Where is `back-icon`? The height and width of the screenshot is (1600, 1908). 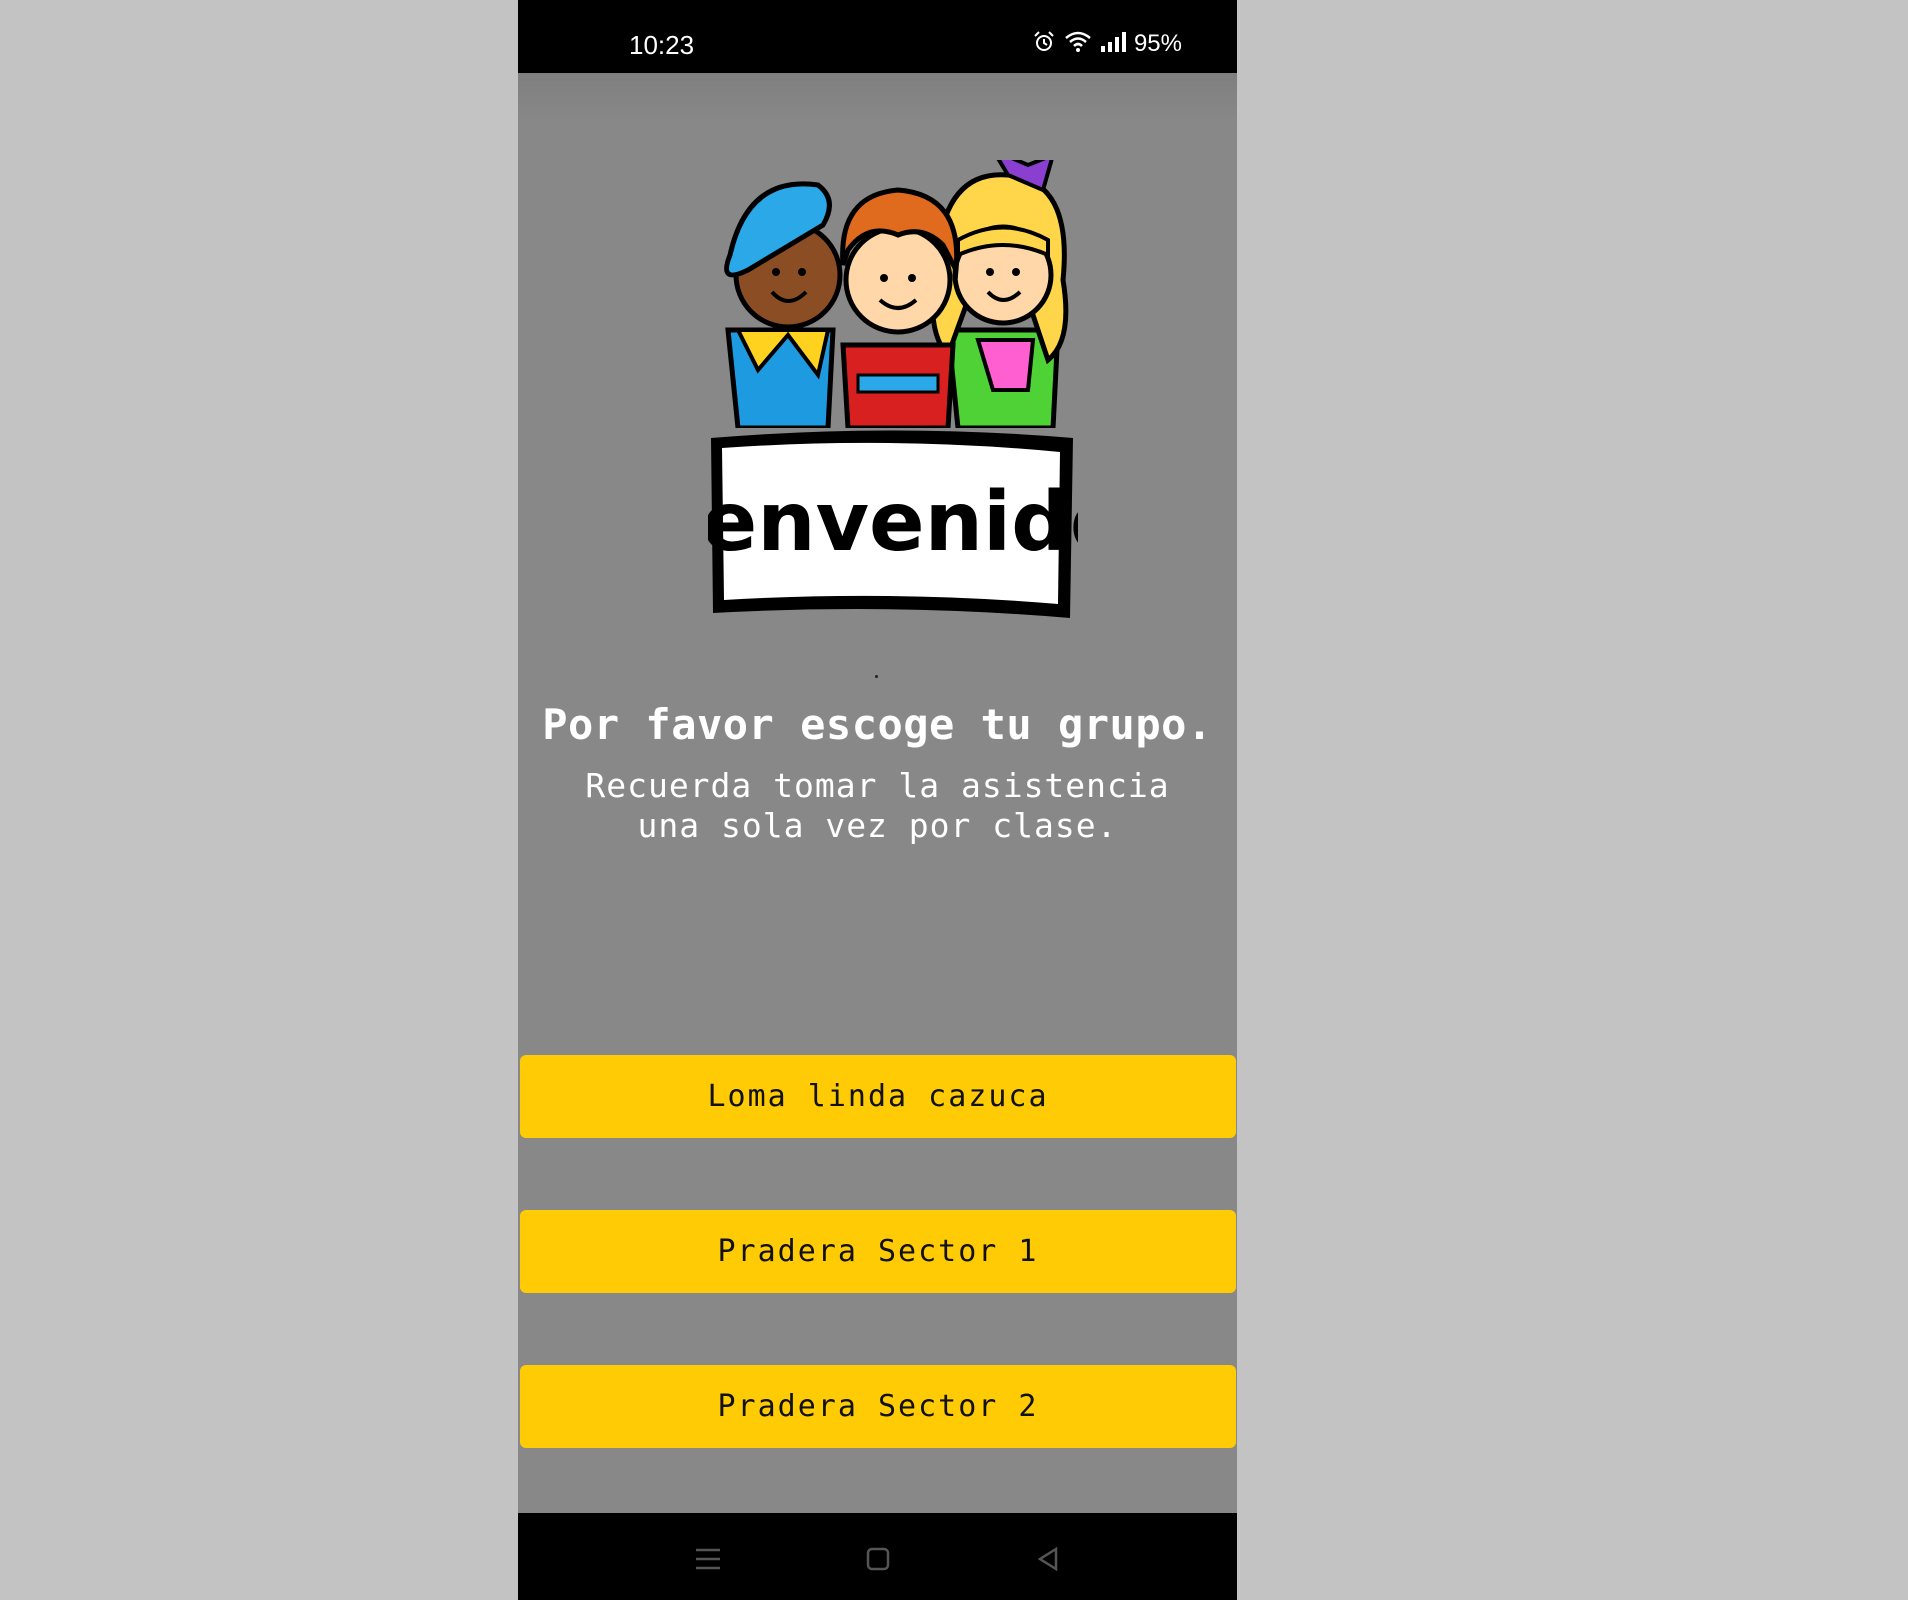
back-icon is located at coordinates (1048, 1559).